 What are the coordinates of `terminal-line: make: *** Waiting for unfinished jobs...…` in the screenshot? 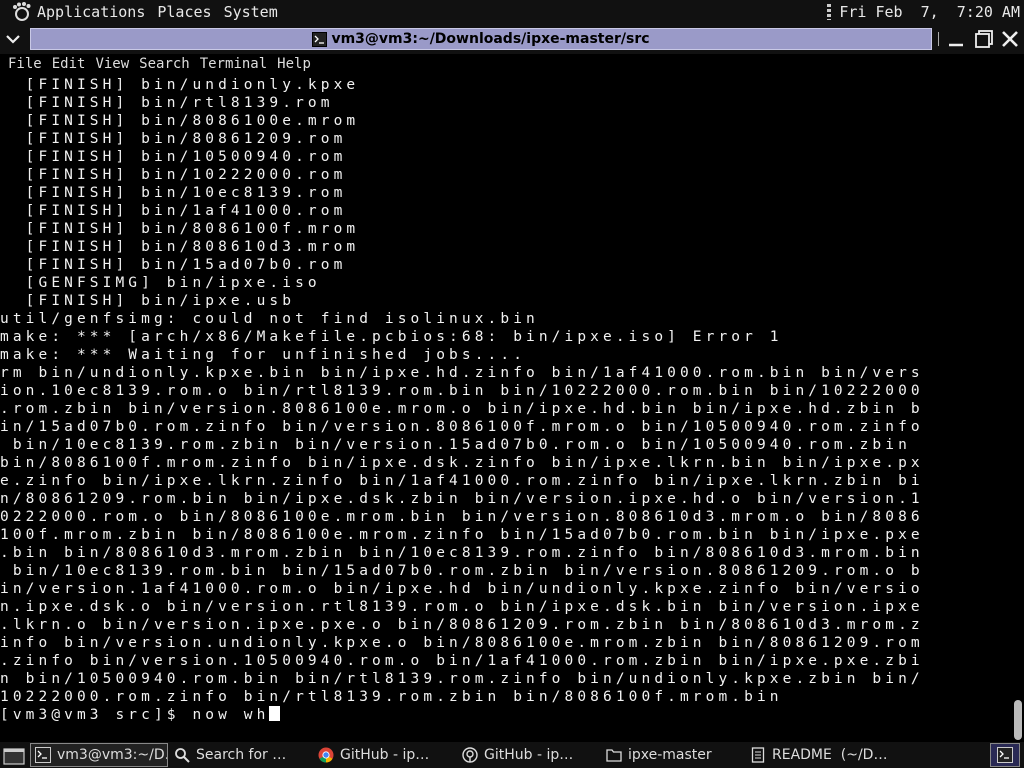 It's located at (263, 355).